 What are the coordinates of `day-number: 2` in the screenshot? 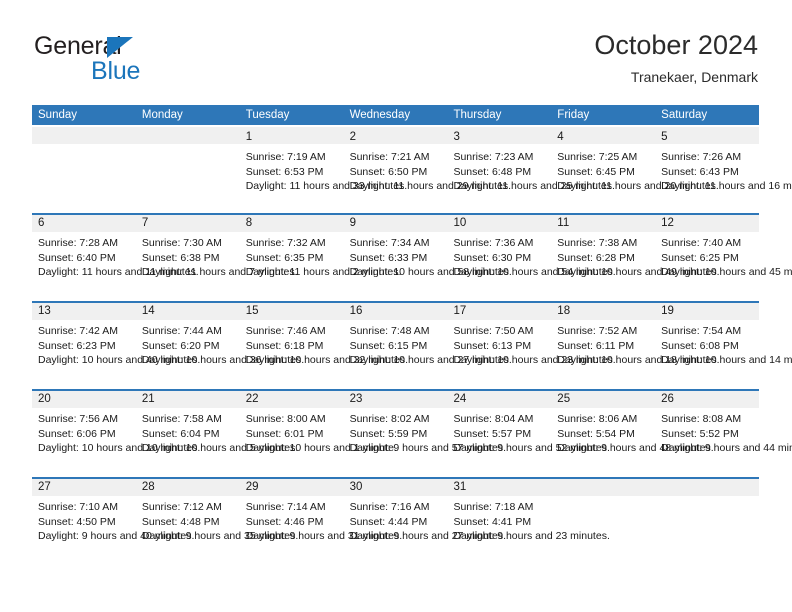 It's located at (352, 137).